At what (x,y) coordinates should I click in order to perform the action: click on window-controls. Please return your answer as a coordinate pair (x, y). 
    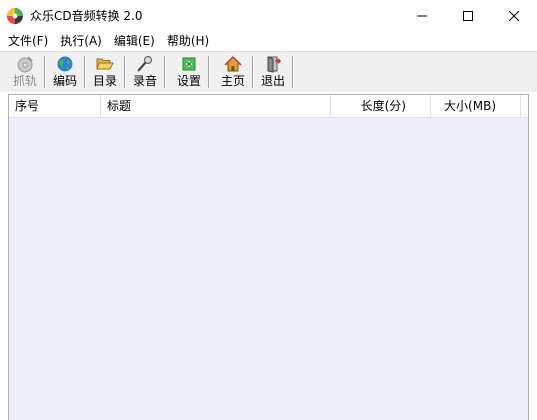
    Looking at the image, I should click on (468, 15).